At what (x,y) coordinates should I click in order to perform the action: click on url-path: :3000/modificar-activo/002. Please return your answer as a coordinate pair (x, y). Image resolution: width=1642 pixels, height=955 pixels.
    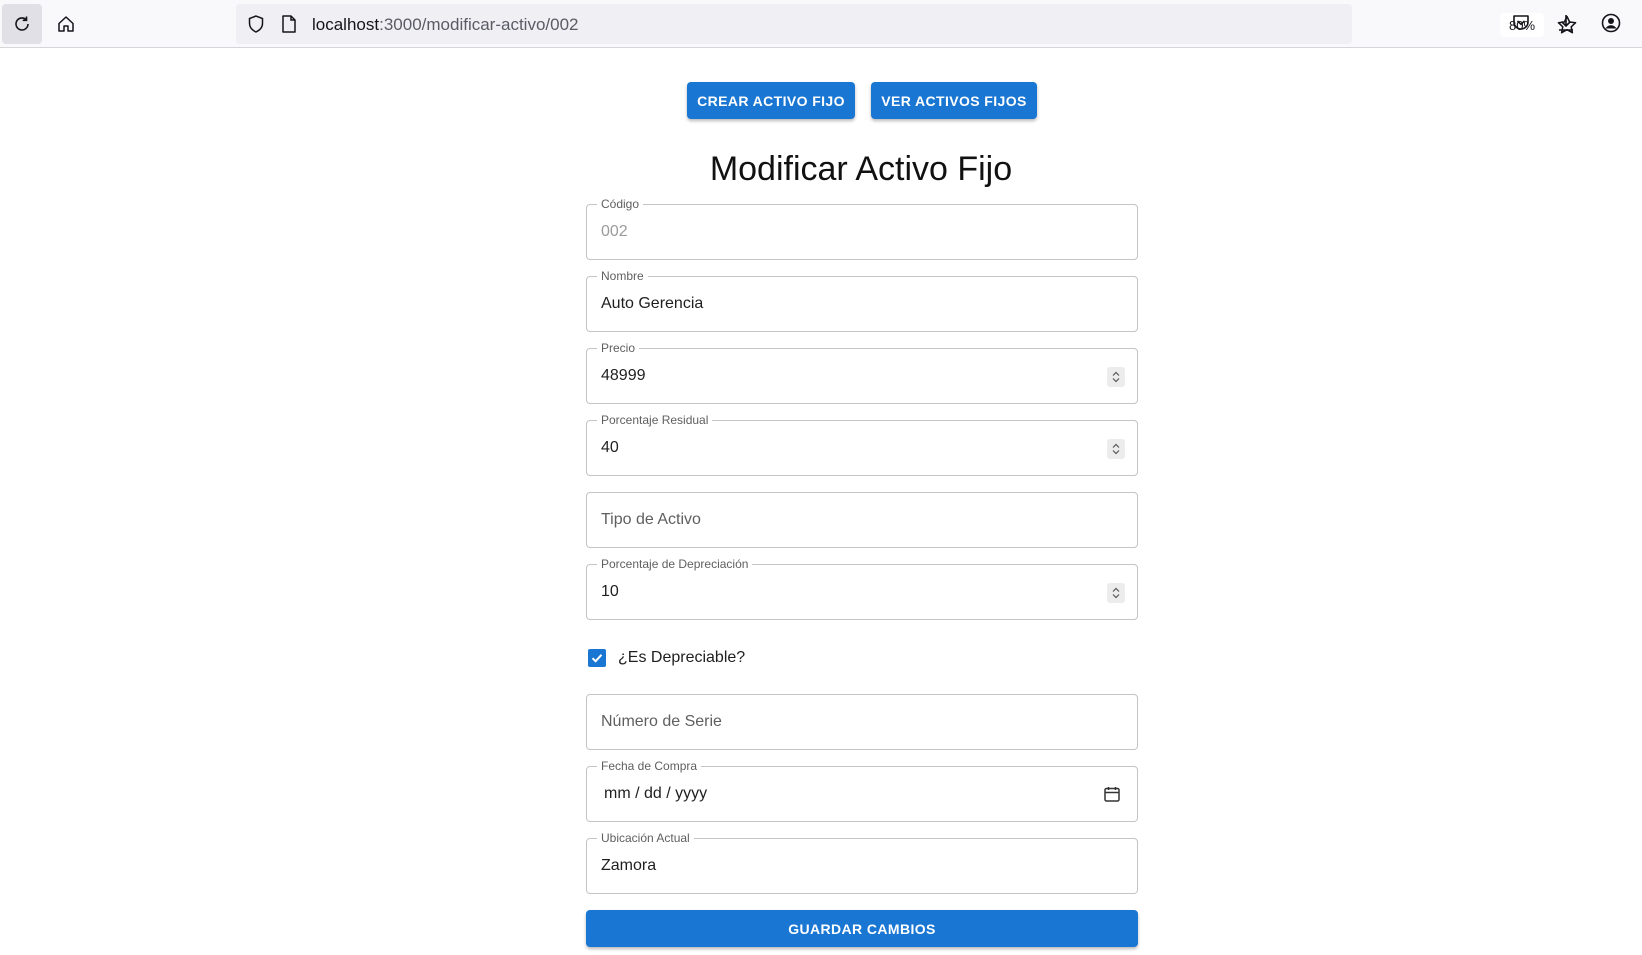
    Looking at the image, I should click on (479, 24).